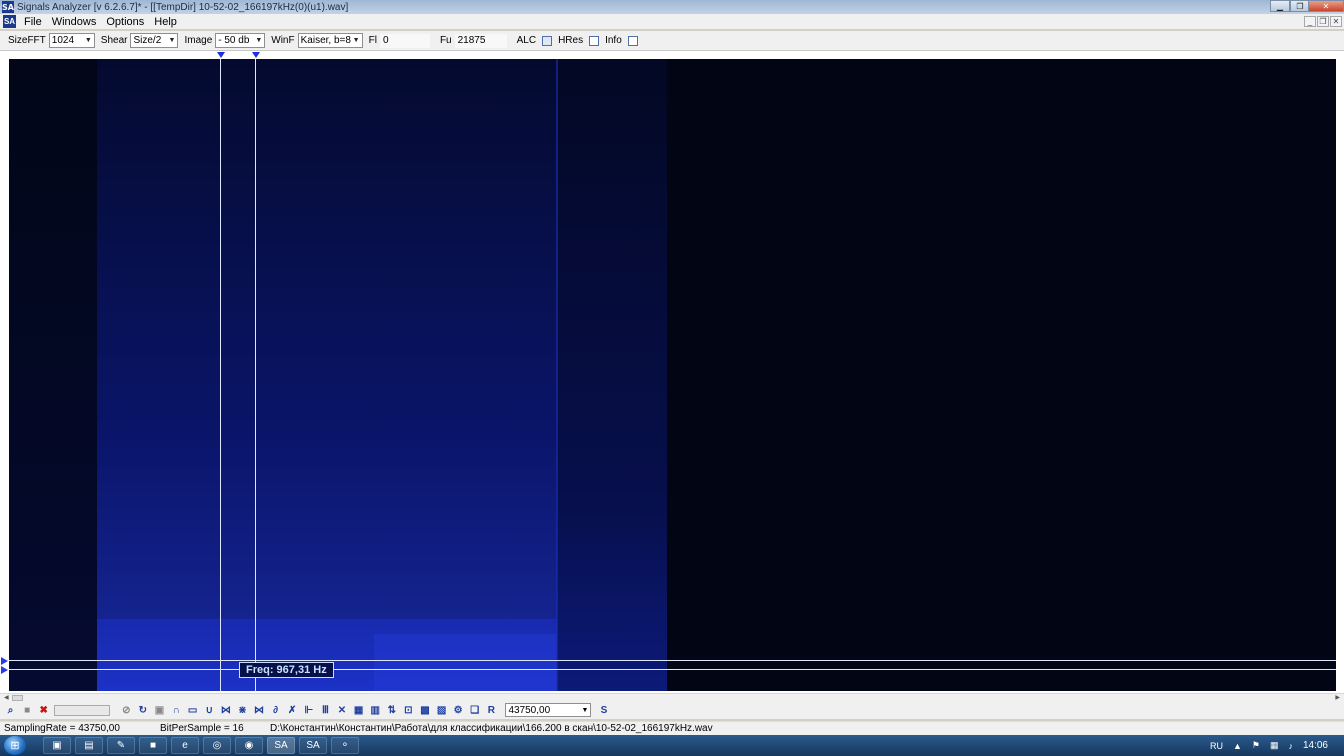 Image resolution: width=1344 pixels, height=756 pixels. What do you see at coordinates (672, 745) in the screenshot?
I see `windows-taskbar: ⊞ ▣ ▤ ✎ ■ e ◎ ◉ SA SA ⚬ RU ▲ ⚑ ▦ ♪ 14:06` at bounding box center [672, 745].